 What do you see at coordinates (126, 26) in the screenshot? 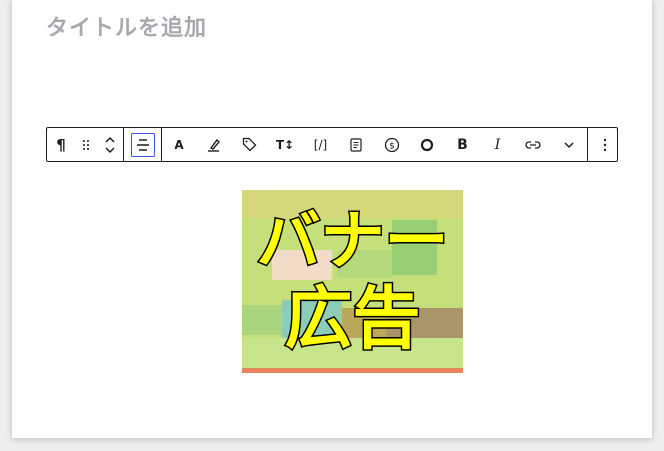
I see `post-title-placeholder: タイトルを追加` at bounding box center [126, 26].